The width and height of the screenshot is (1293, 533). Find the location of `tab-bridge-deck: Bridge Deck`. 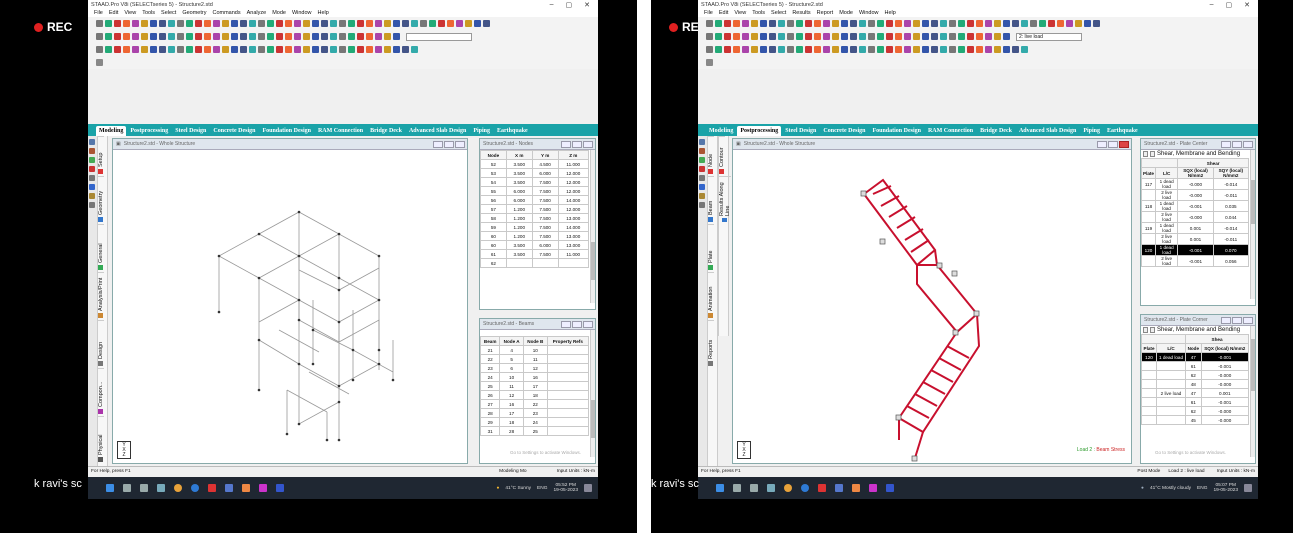

tab-bridge-deck: Bridge Deck is located at coordinates (386, 131).